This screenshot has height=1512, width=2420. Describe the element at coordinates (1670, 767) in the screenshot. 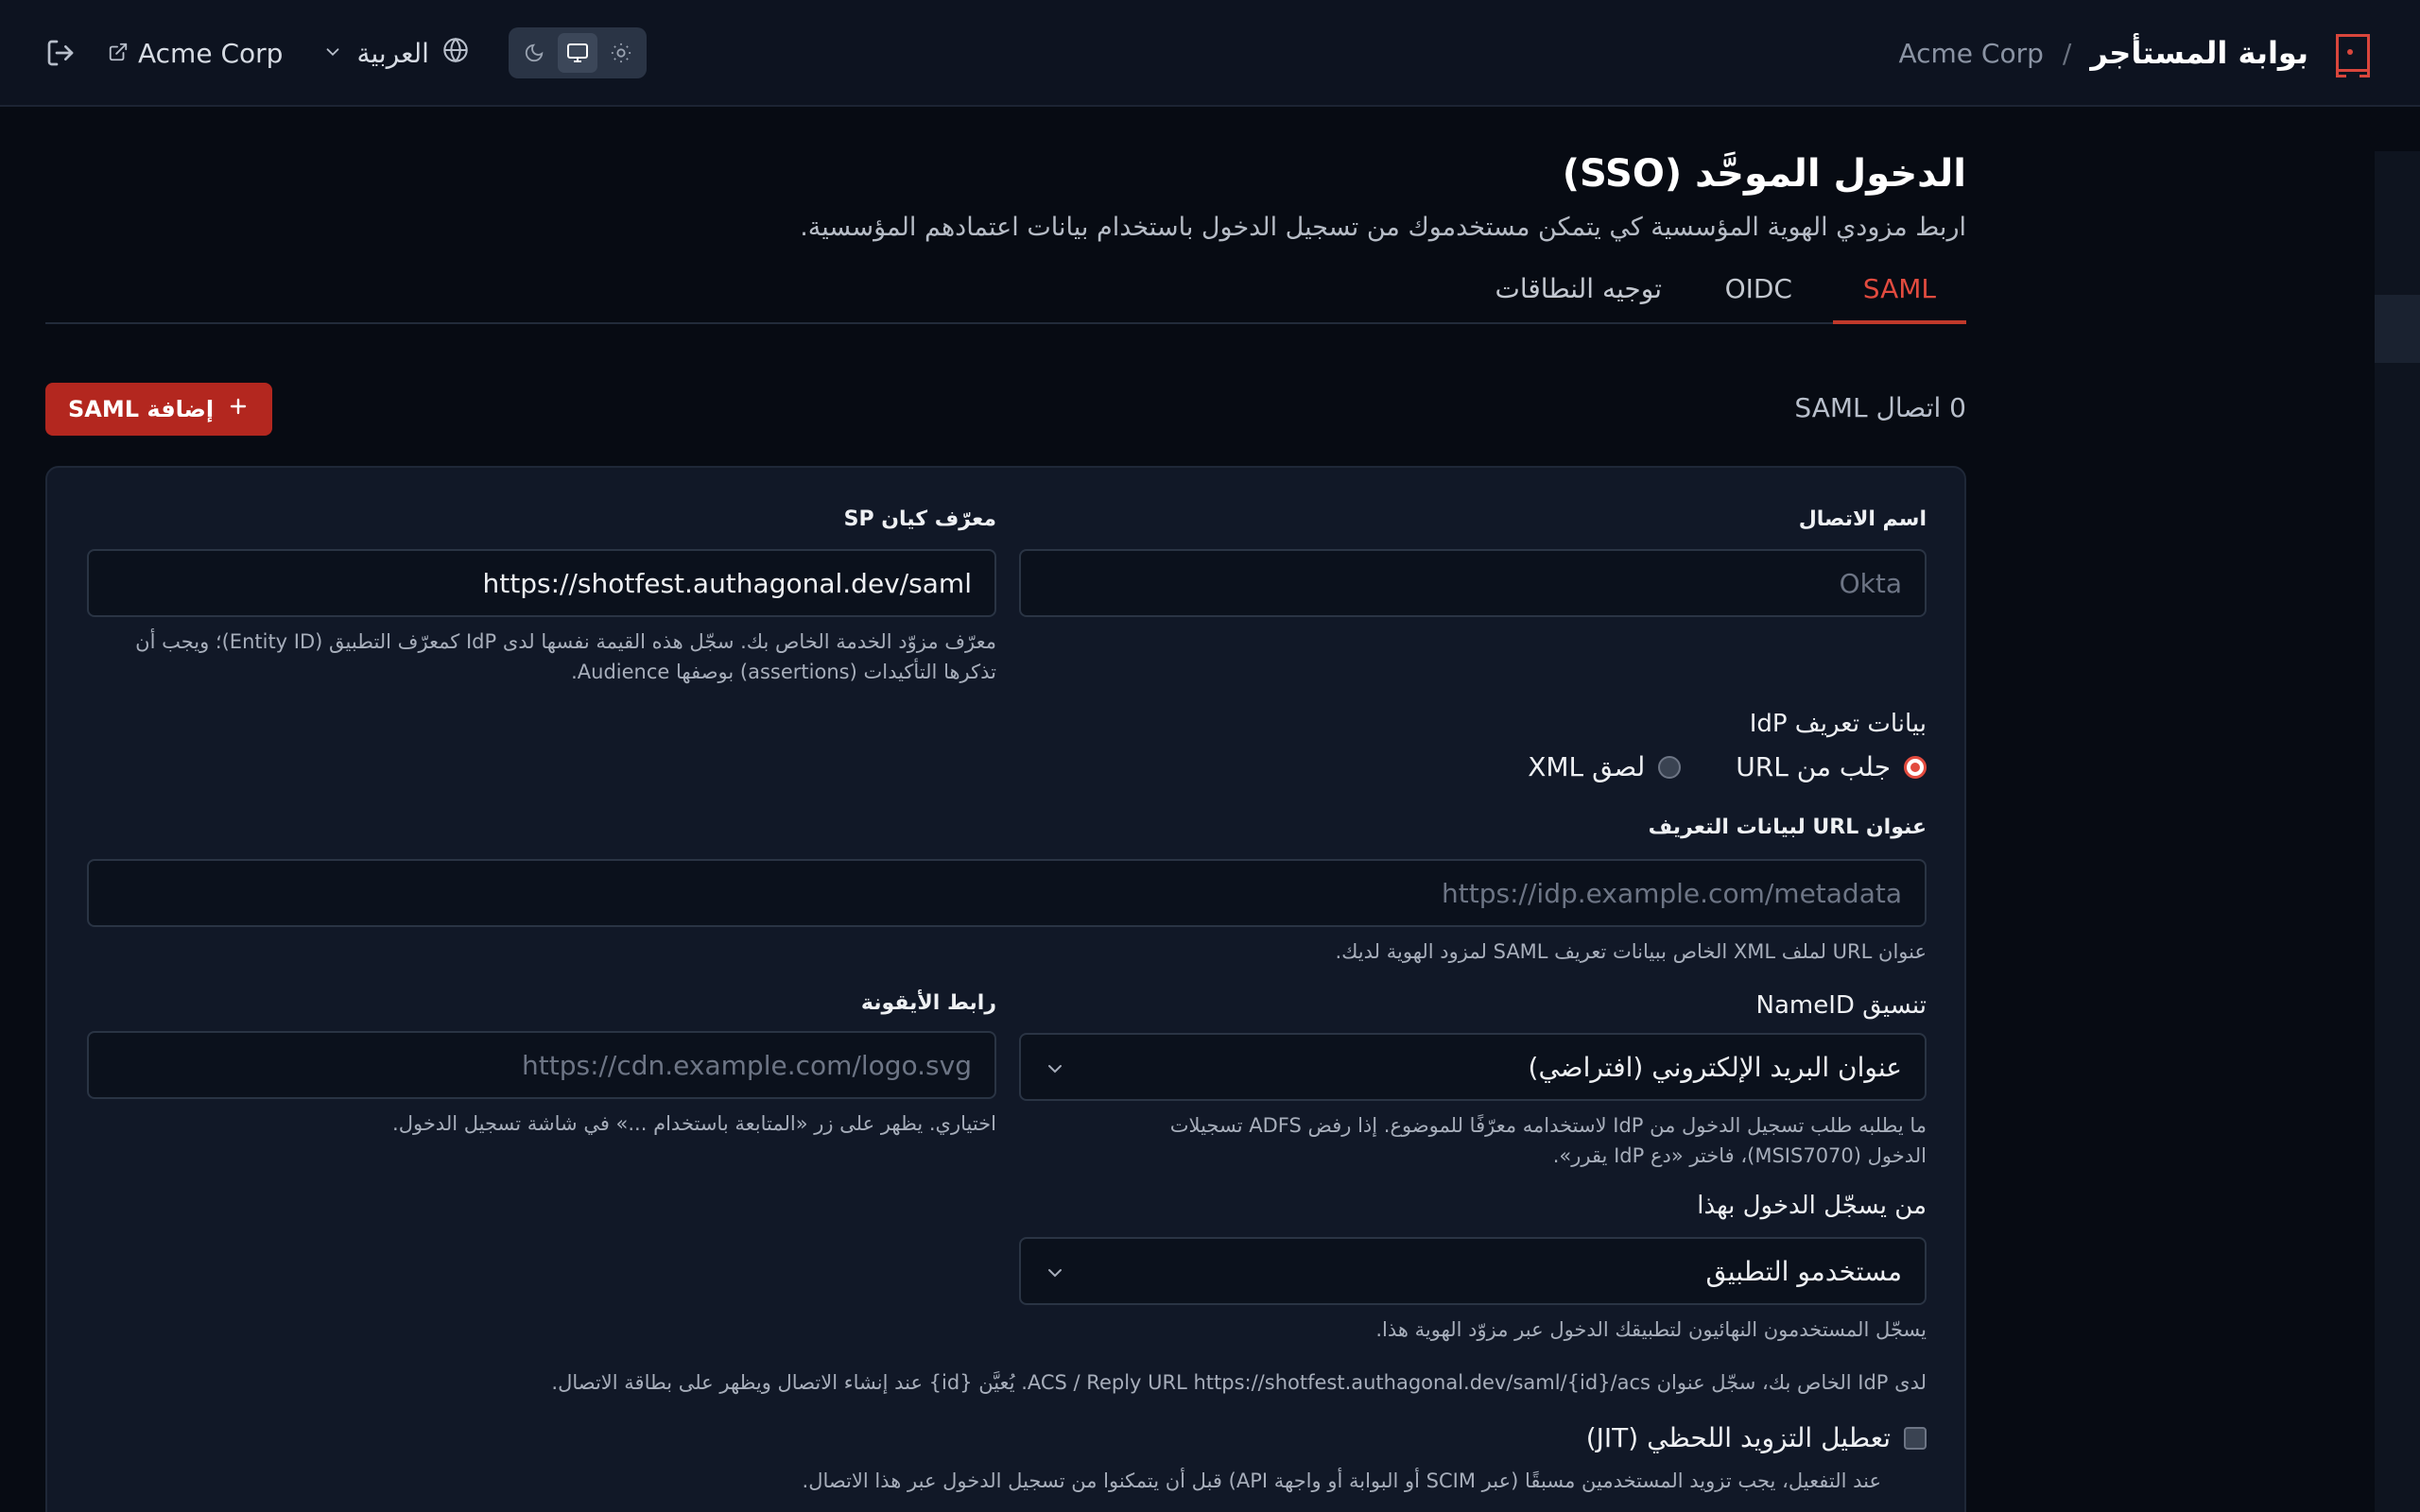

I see `radio-paste-xml` at that location.